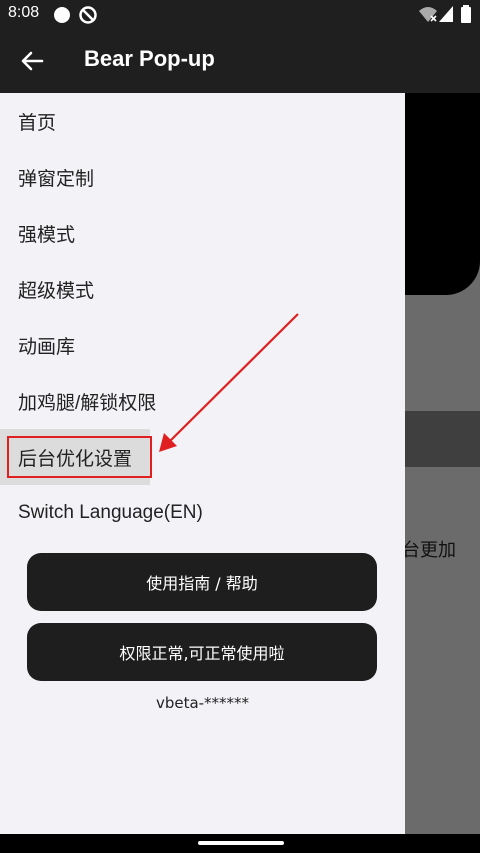 The width and height of the screenshot is (480, 853). Describe the element at coordinates (428, 14) in the screenshot. I see `wifi-icon` at that location.